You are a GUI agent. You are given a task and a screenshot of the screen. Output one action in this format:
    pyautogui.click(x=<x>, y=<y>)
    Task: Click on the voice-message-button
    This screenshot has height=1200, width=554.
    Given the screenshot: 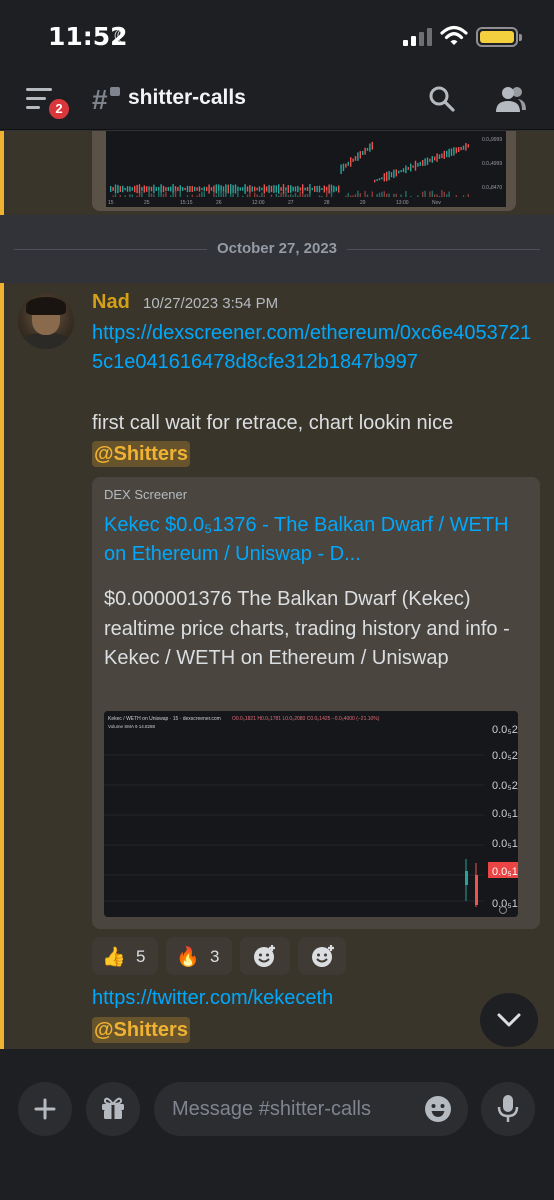 What is the action you would take?
    pyautogui.click(x=508, y=1109)
    